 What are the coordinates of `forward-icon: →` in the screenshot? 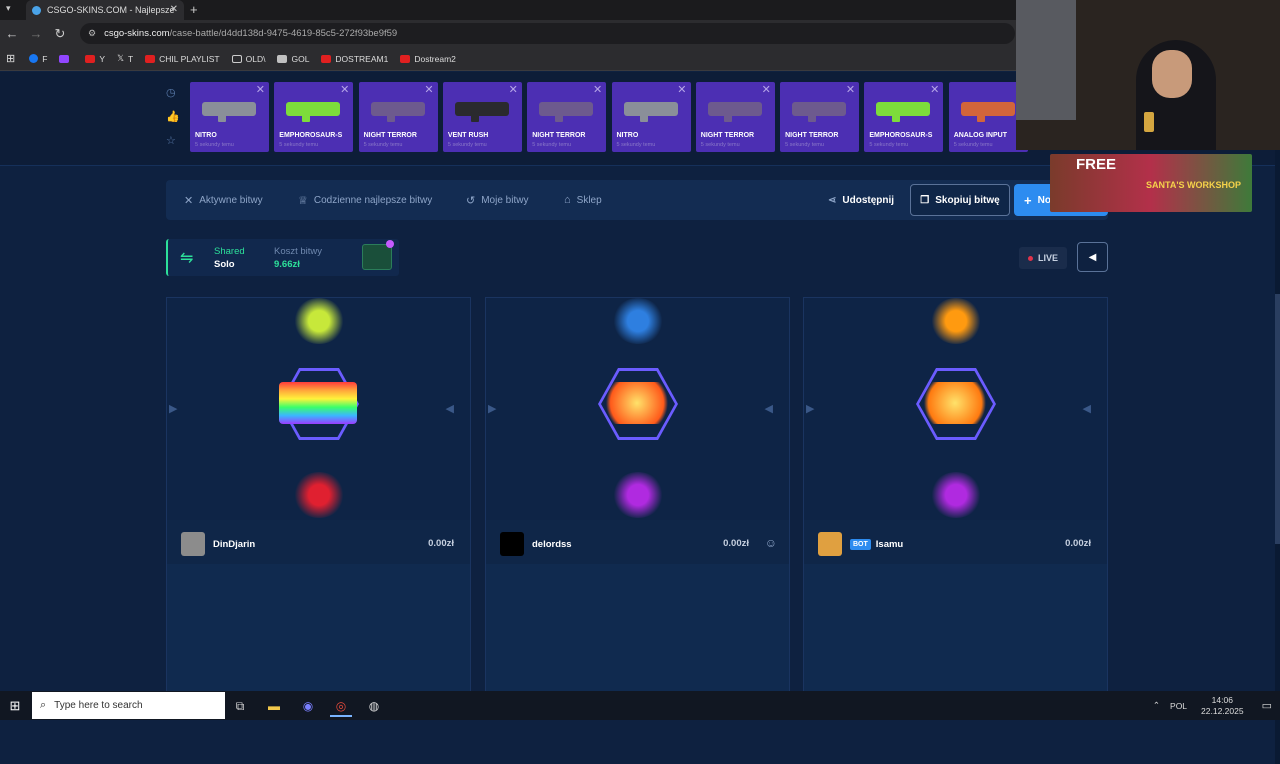 It's located at (36, 33).